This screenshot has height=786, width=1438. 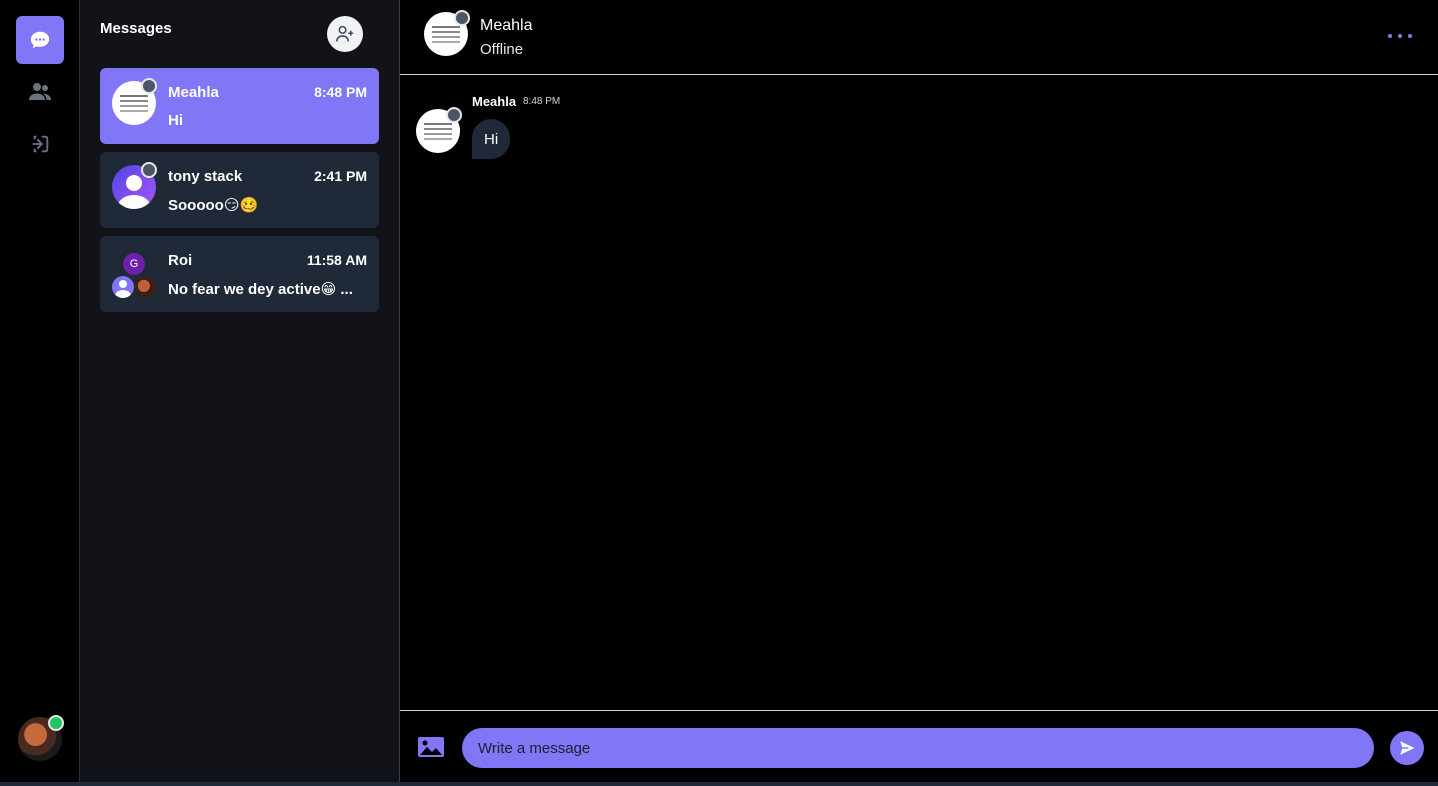 I want to click on list-title: Messages, so click(x=136, y=28).